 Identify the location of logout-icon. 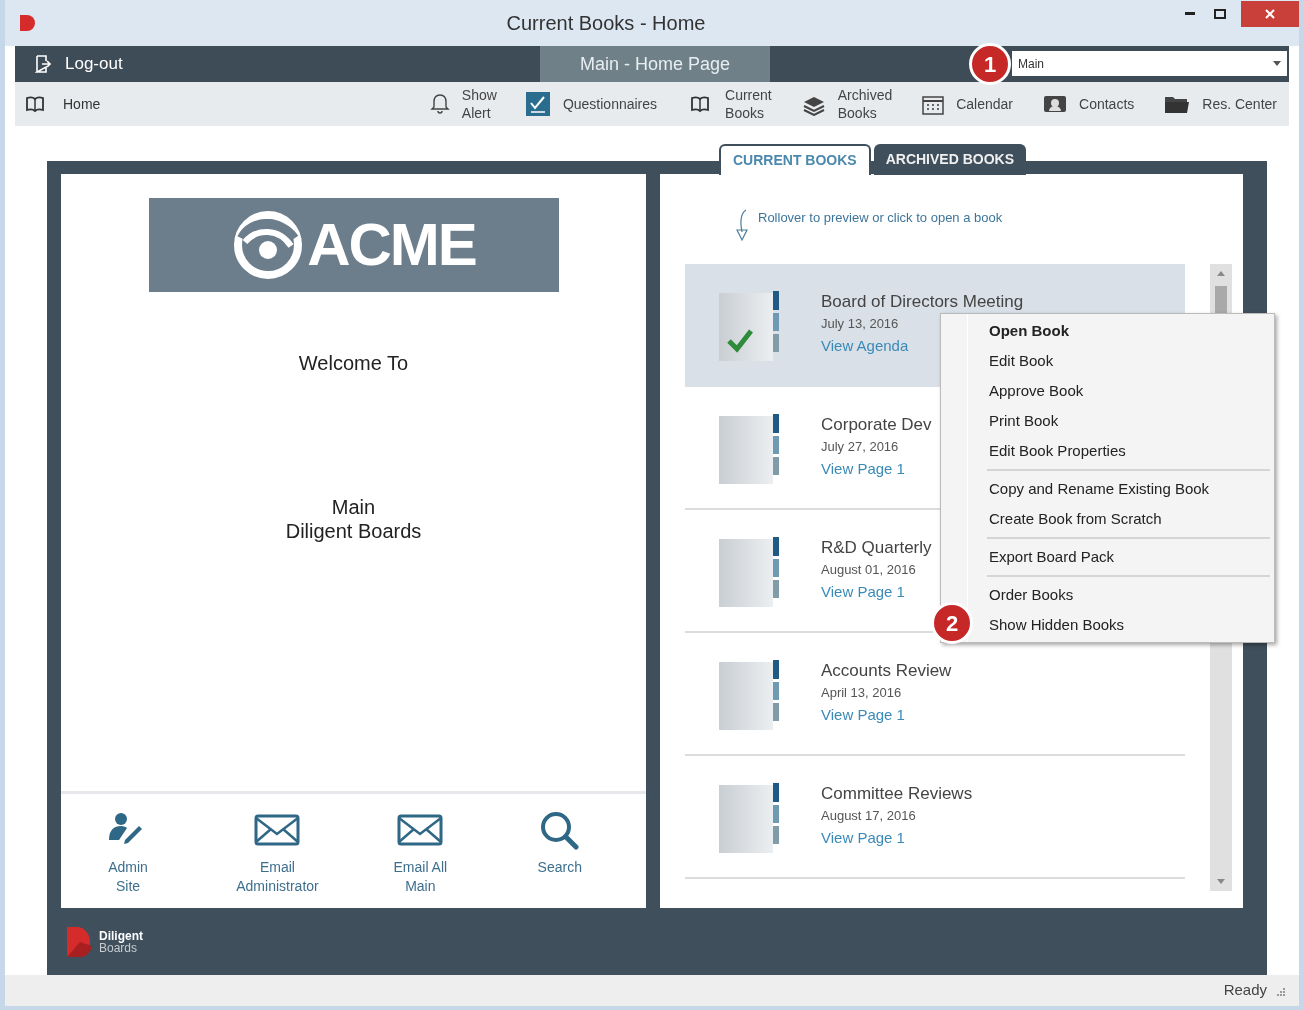
(43, 64).